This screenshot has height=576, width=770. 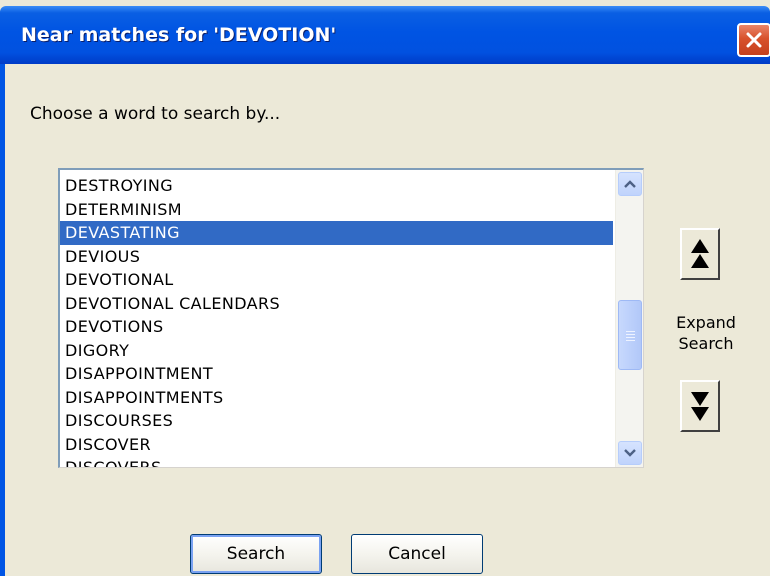 What do you see at coordinates (336, 257) in the screenshot?
I see `list-item: DEVIOUS` at bounding box center [336, 257].